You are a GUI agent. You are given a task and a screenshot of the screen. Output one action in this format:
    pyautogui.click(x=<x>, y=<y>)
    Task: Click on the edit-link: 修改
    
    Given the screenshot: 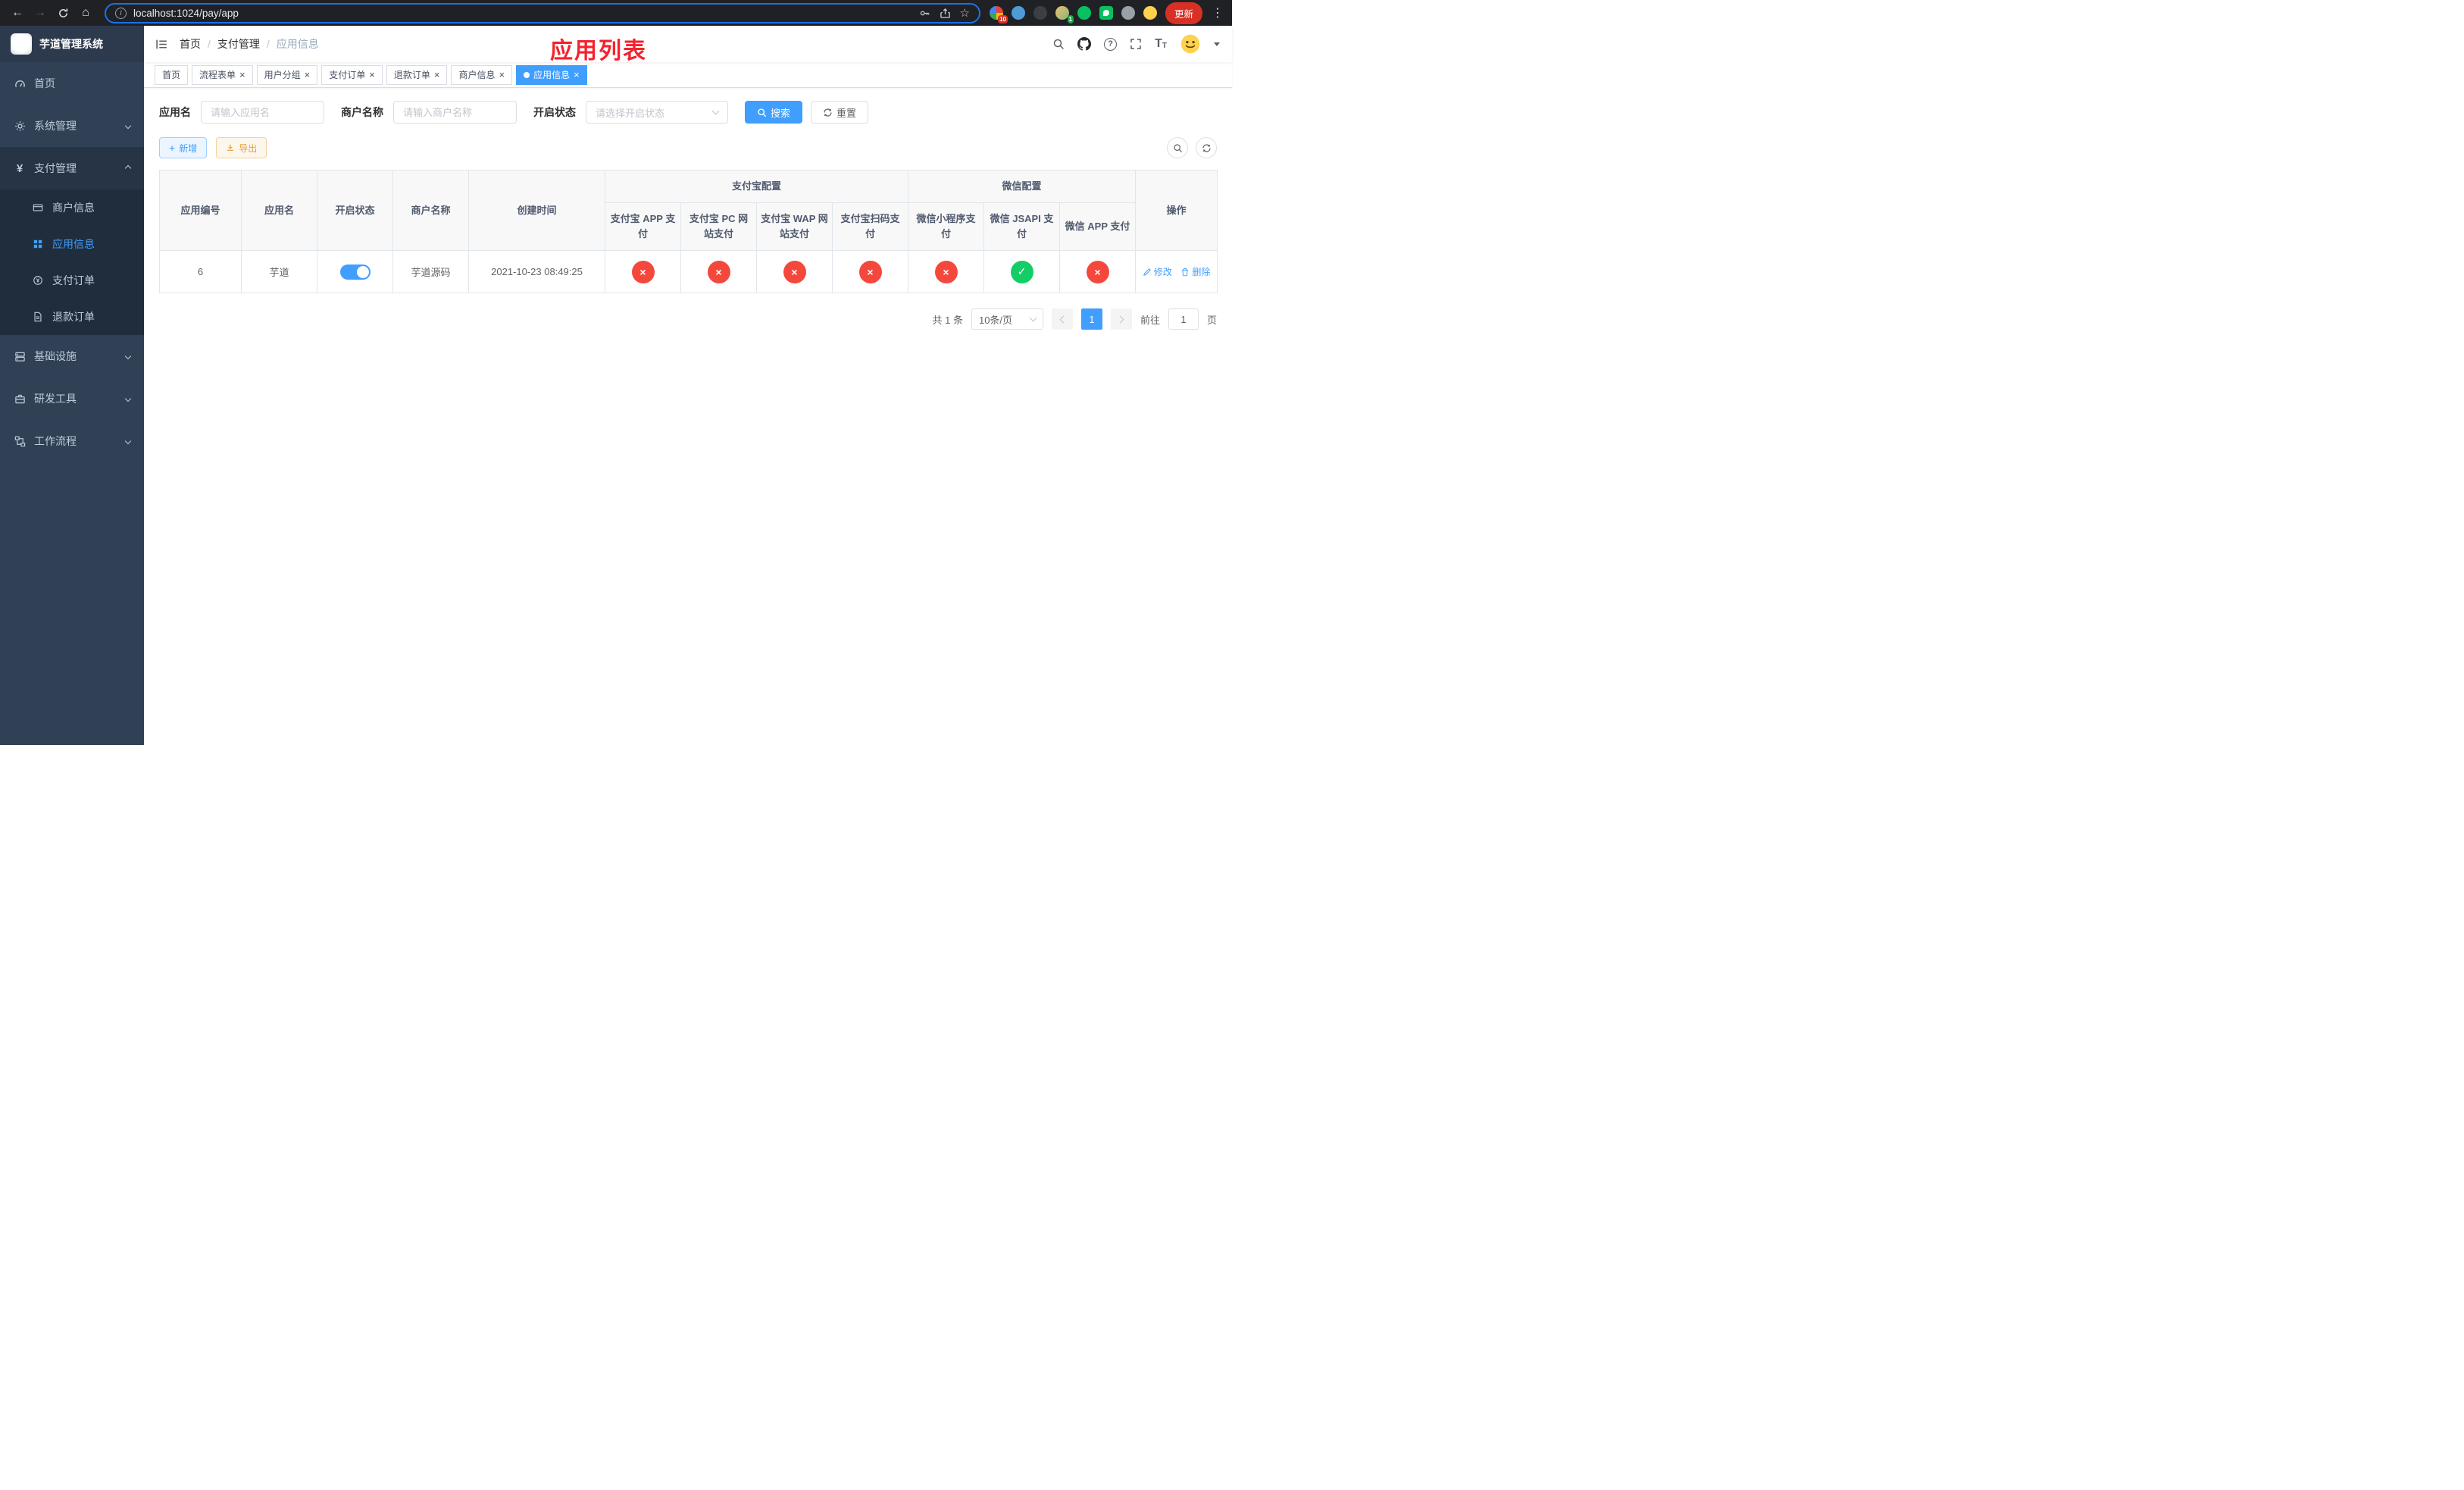 What is the action you would take?
    pyautogui.click(x=1157, y=271)
    